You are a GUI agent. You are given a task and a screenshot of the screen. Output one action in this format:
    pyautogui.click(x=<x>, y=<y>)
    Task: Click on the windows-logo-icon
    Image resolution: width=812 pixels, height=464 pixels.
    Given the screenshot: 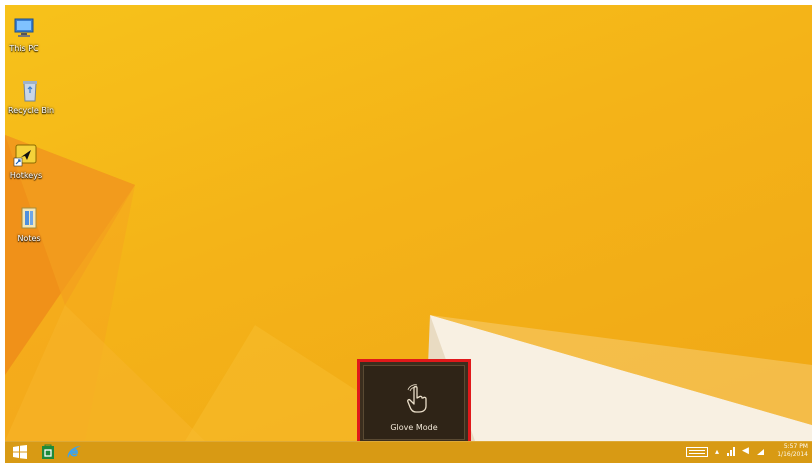 What is the action you would take?
    pyautogui.click(x=20, y=452)
    